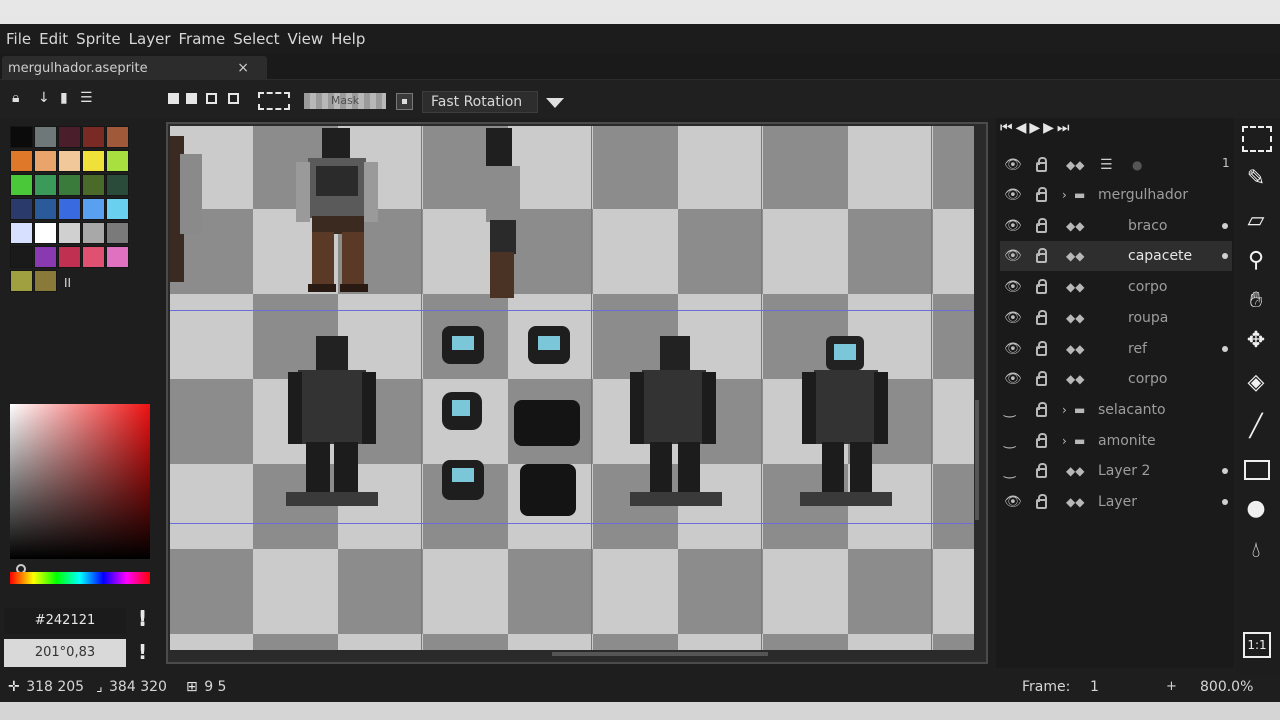 Image resolution: width=1280 pixels, height=720 pixels. Describe the element at coordinates (1116, 318) in the screenshot. I see `layer-row: 👁︎ ◆◆ roupa` at that location.